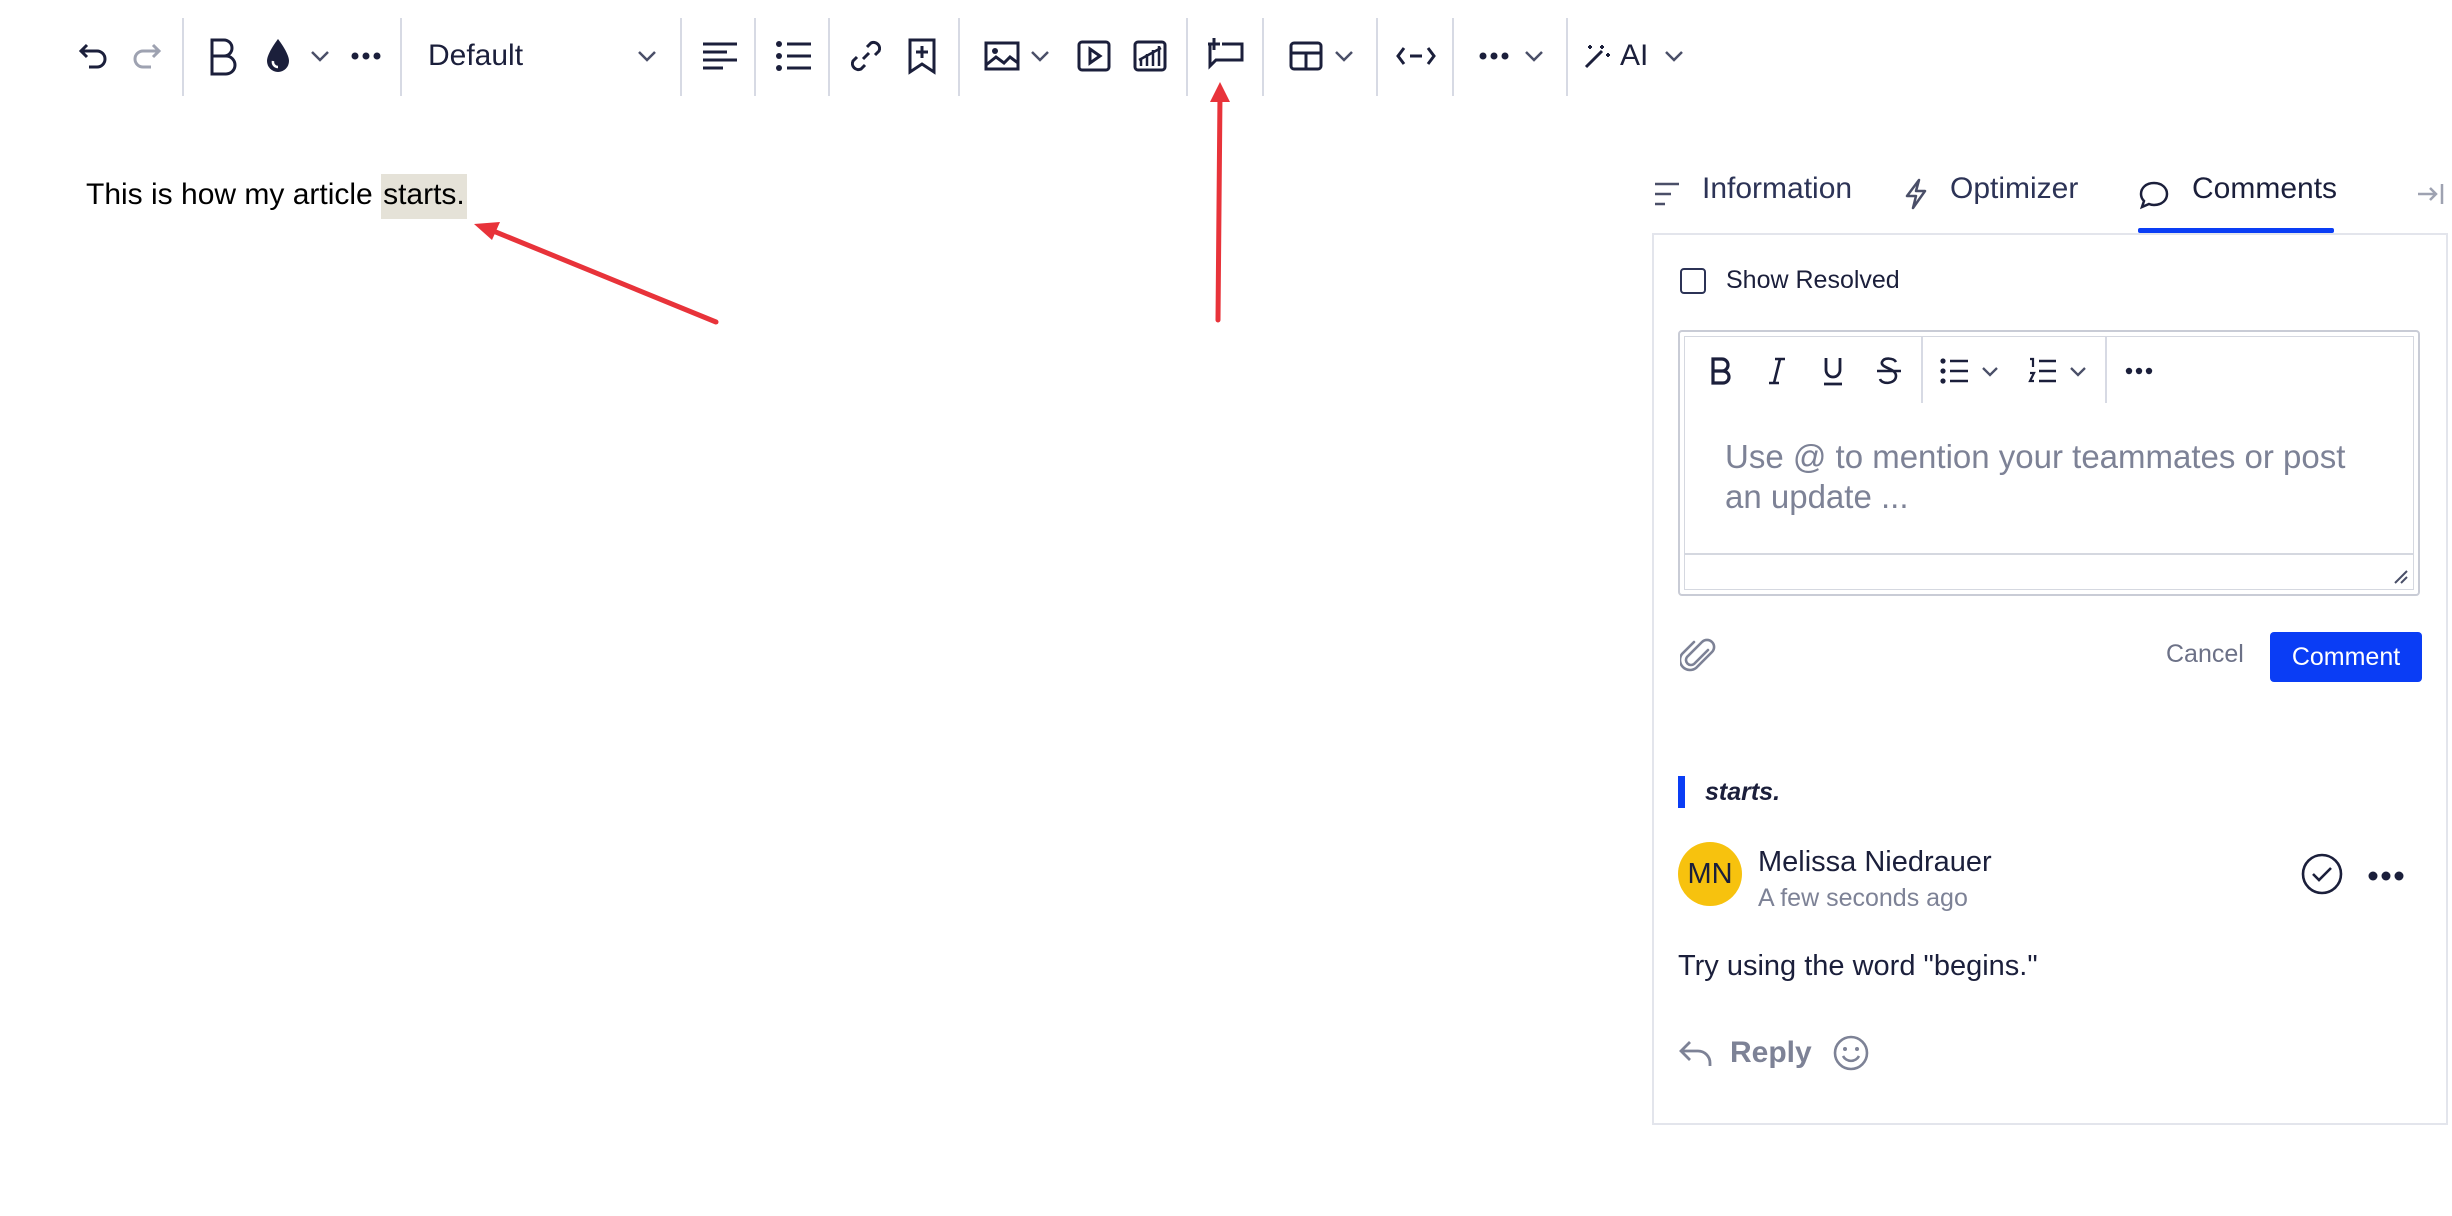  What do you see at coordinates (1863, 898) in the screenshot?
I see `comment-timestamp: A few seconds ago` at bounding box center [1863, 898].